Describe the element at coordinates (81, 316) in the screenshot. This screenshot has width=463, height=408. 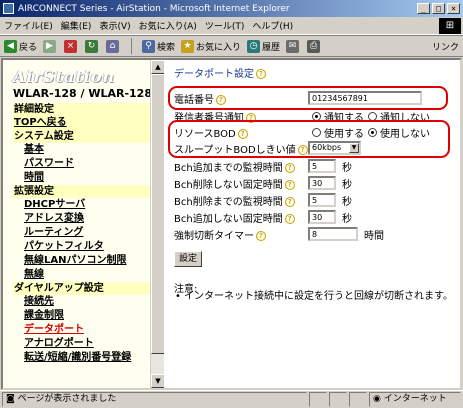
I see `sidebar-item: 課金制限` at that location.